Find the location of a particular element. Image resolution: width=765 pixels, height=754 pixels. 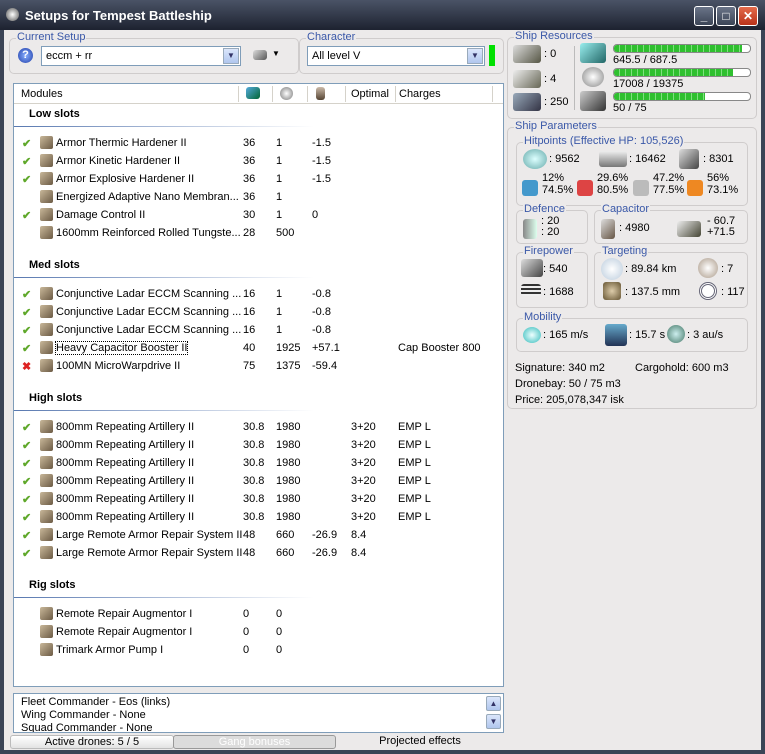

module-row: ✔ Armor Thermic Hardener II 36 1 -1.5 is located at coordinates (258, 143).